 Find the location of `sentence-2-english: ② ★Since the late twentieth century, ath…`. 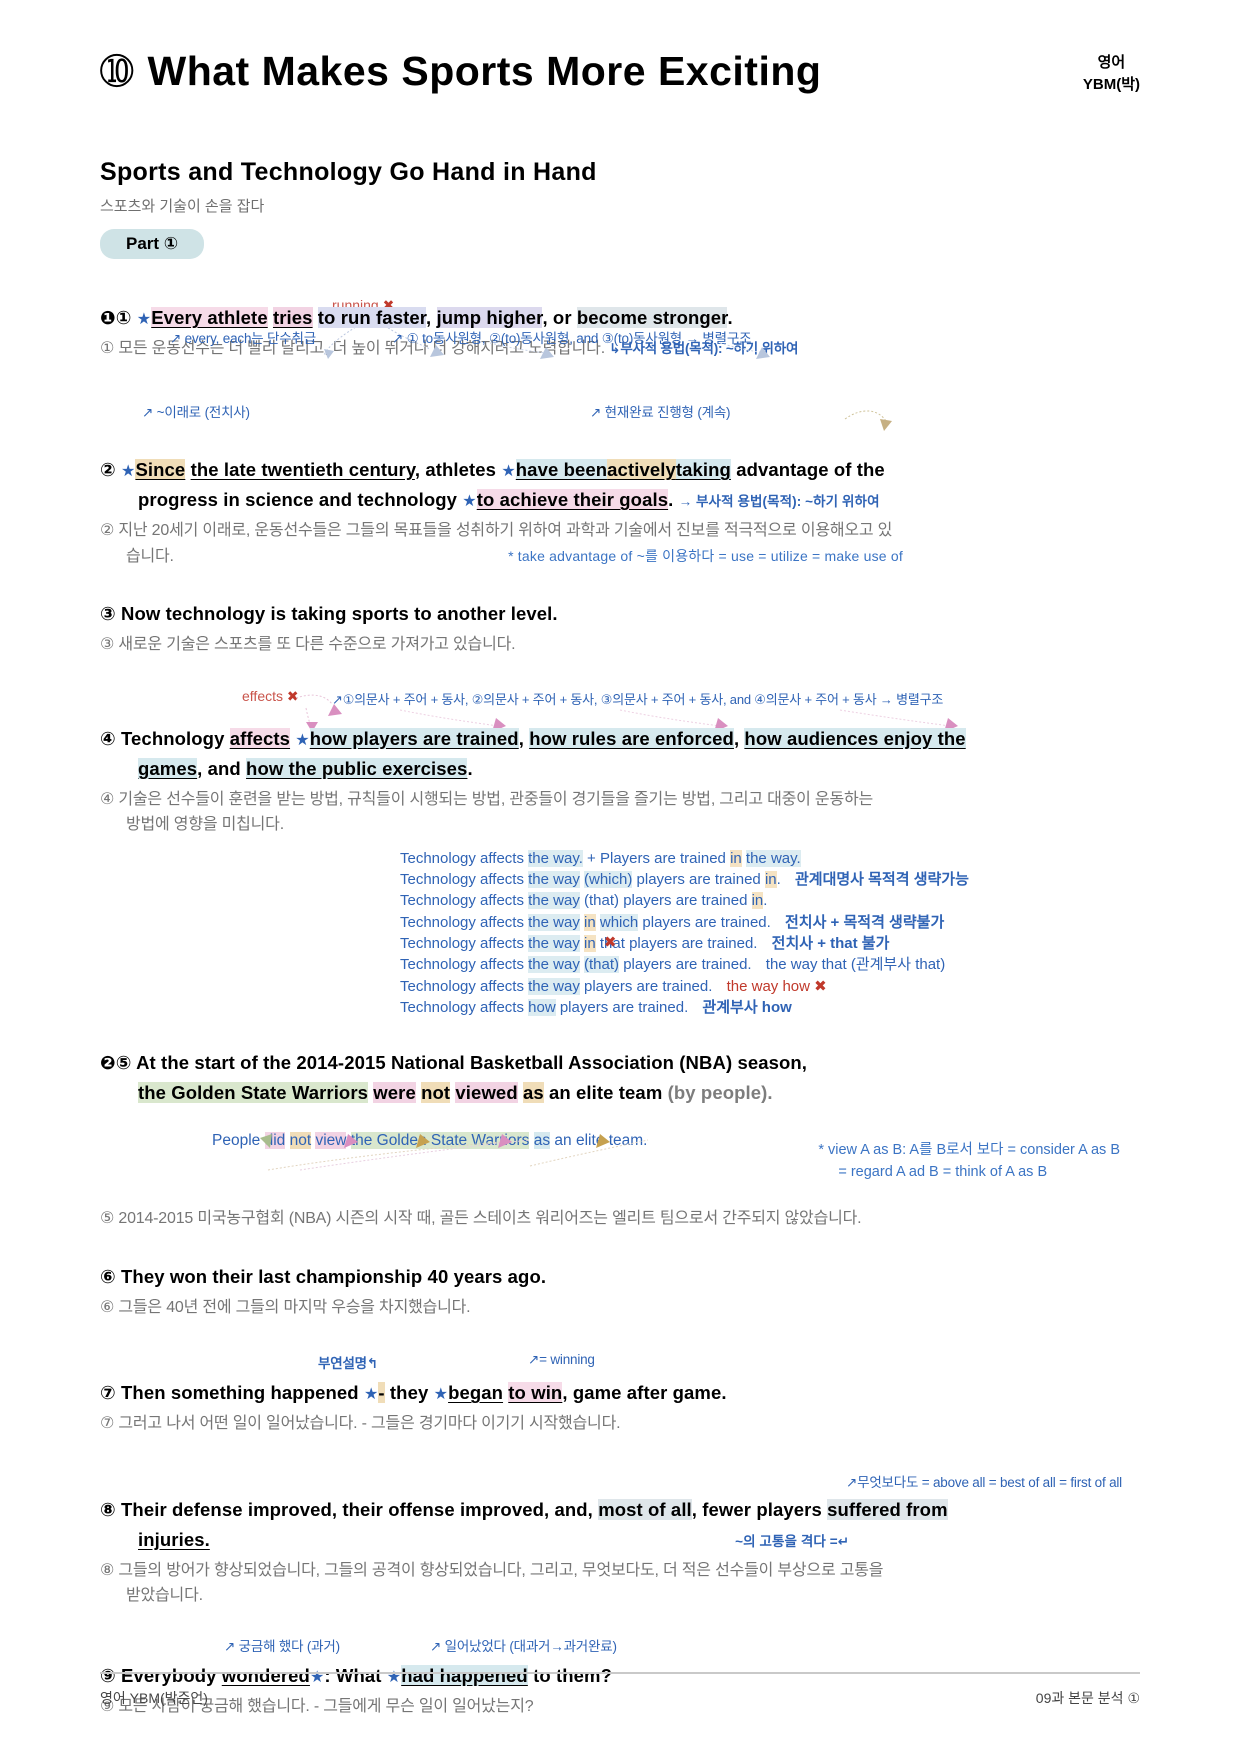

sentence-2-english: ② ★Since the late twentieth century, ath… is located at coordinates (620, 485).